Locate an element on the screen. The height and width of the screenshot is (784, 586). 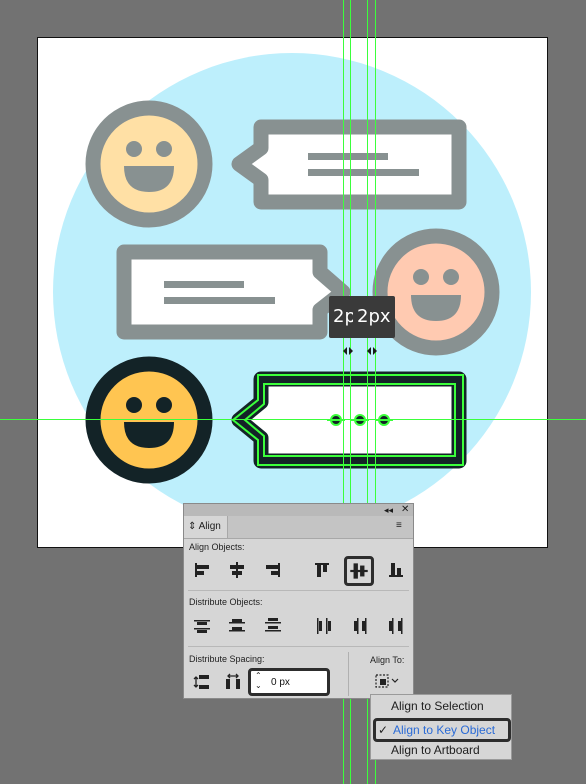
horizontal-align-left-button is located at coordinates (202, 570).